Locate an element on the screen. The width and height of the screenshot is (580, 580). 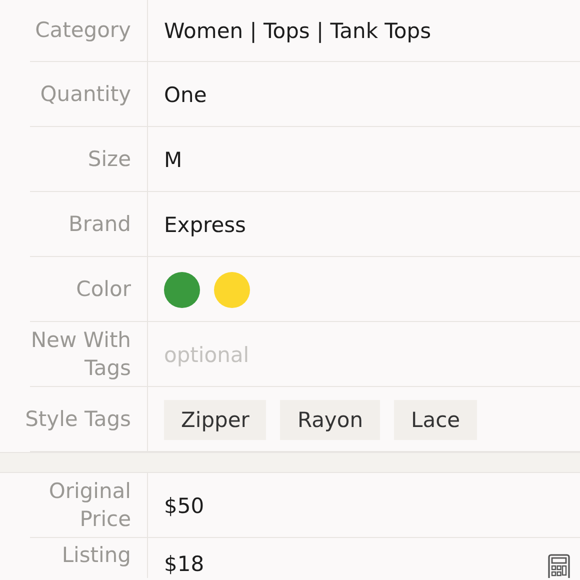
field-value: Women | Tops | Tank Tops is located at coordinates (298, 31).